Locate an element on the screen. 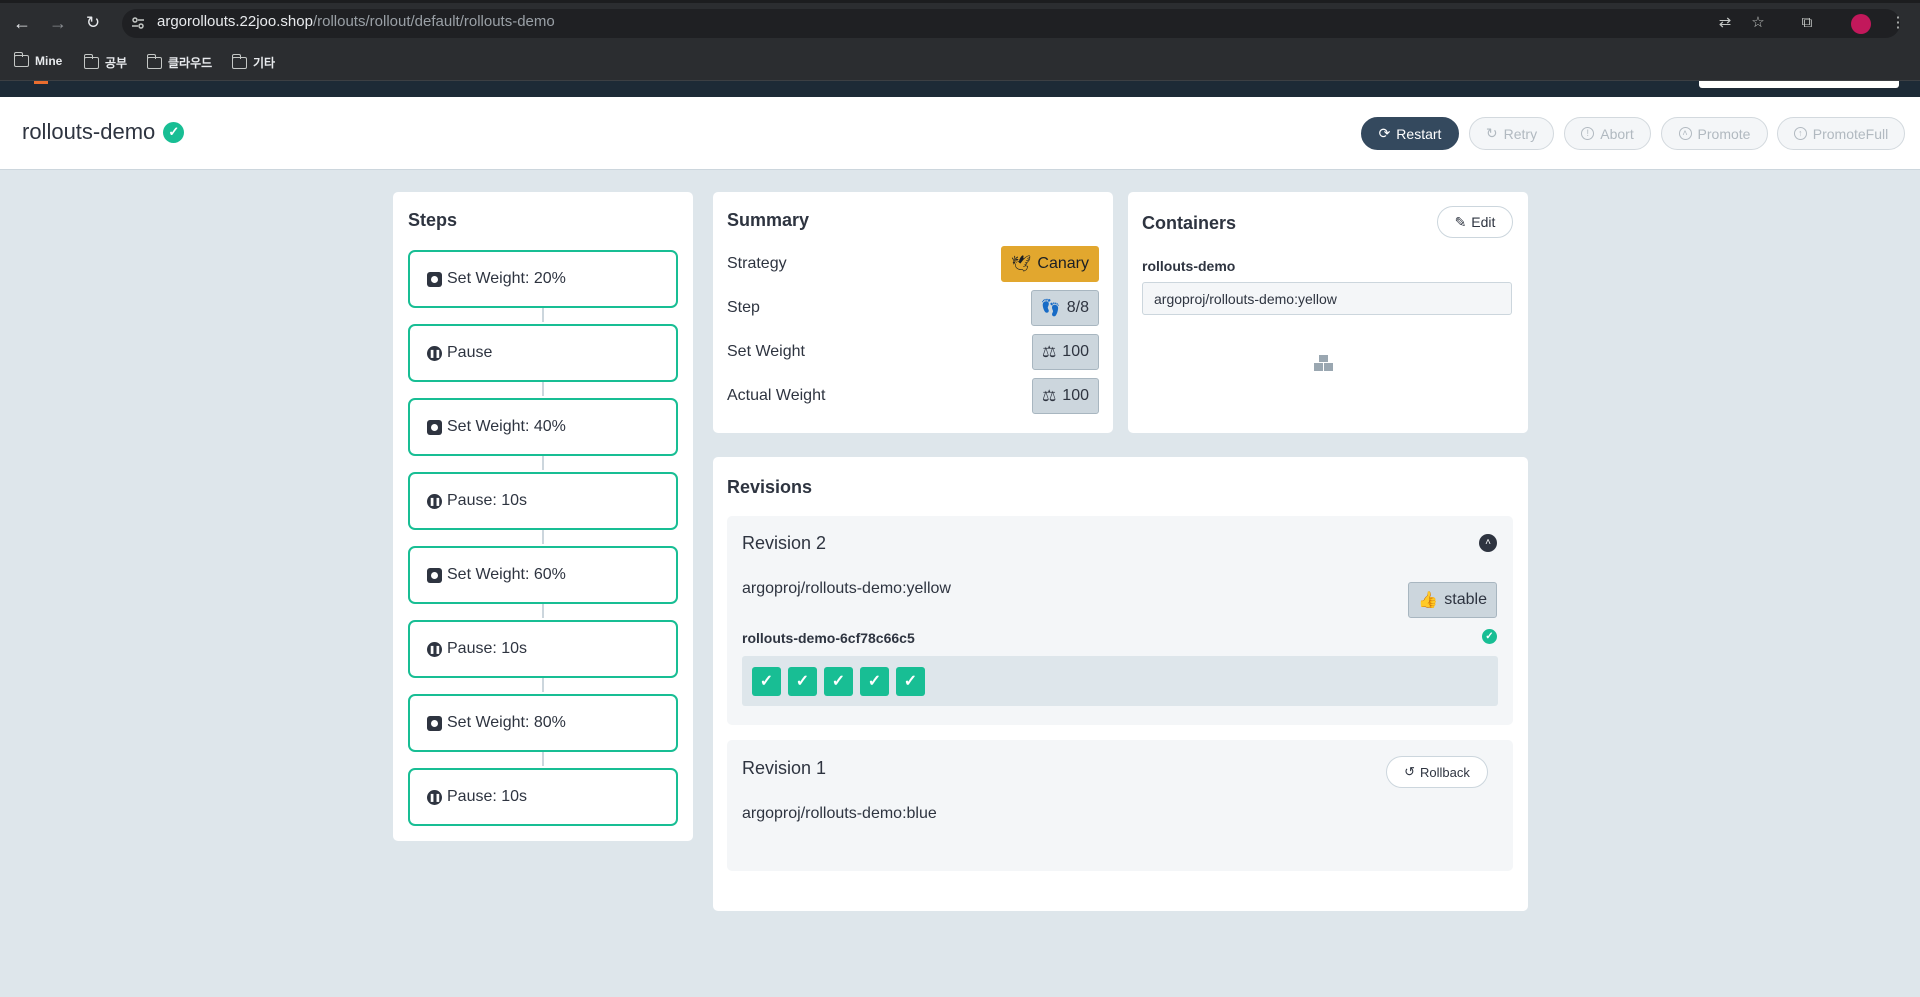 The image size is (1920, 997). pods-bar: ✓ ✓ ✓ ✓ ✓ is located at coordinates (1120, 681).